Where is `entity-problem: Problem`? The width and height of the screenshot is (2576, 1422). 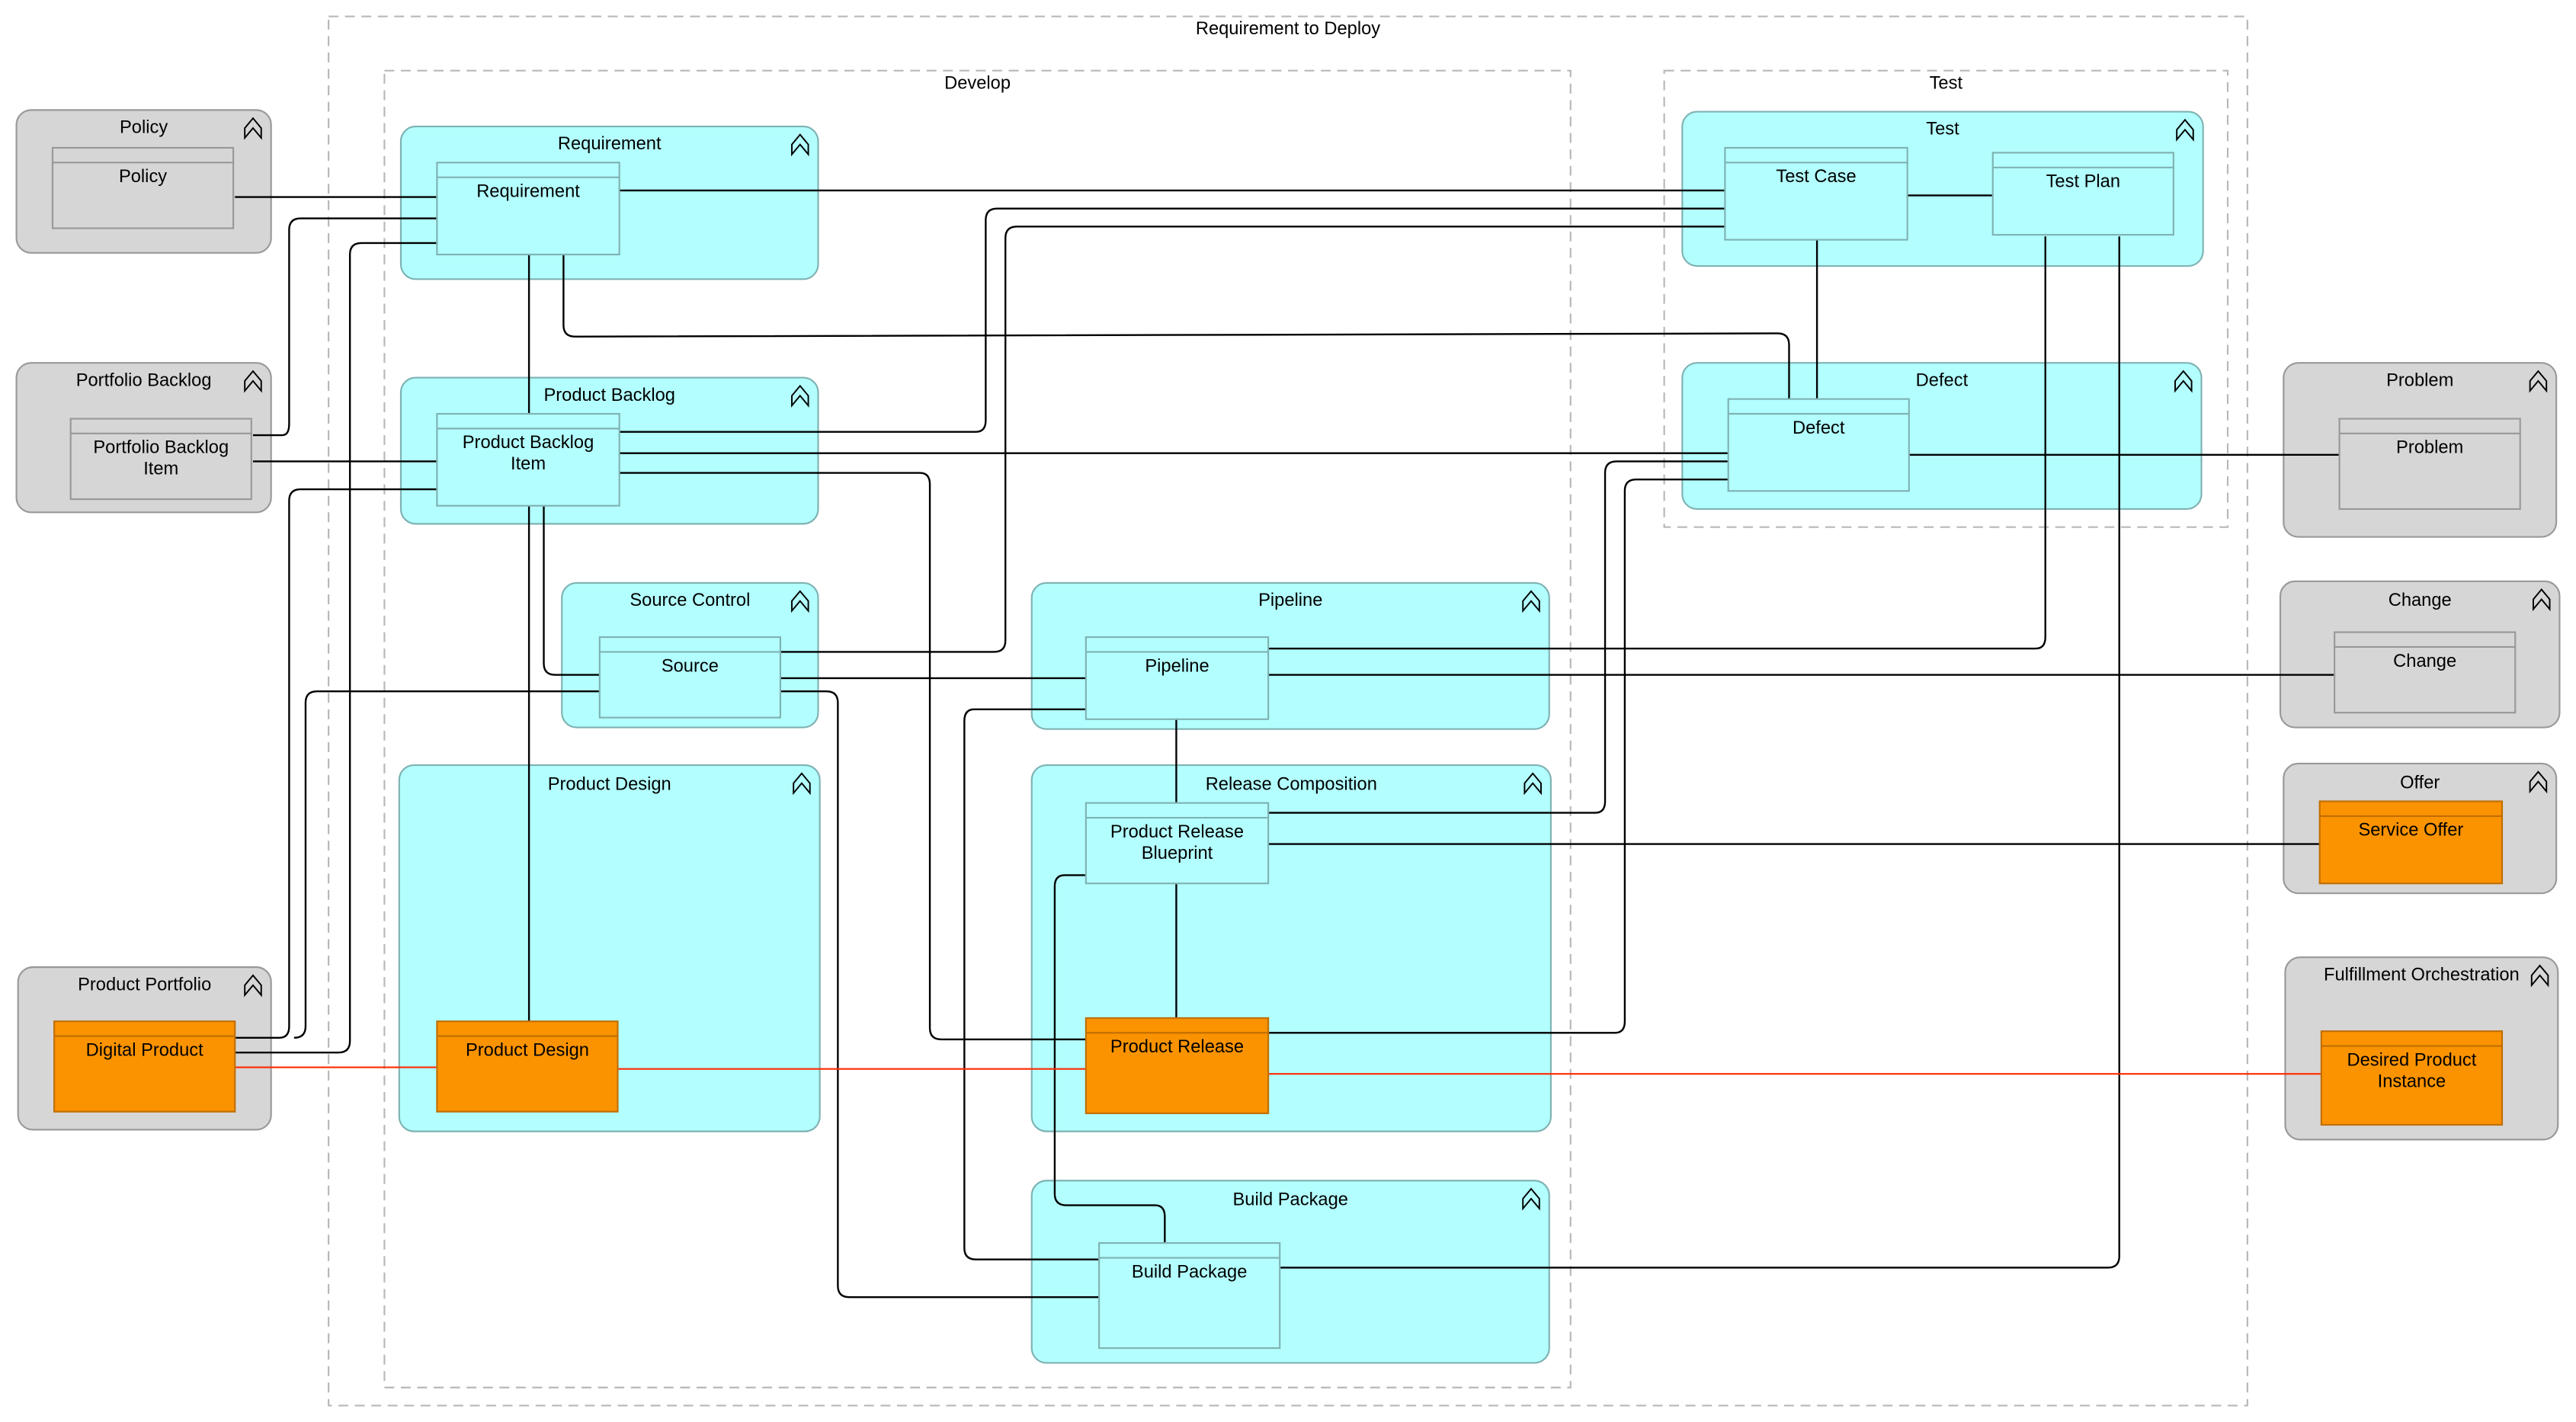 entity-problem: Problem is located at coordinates (2429, 464).